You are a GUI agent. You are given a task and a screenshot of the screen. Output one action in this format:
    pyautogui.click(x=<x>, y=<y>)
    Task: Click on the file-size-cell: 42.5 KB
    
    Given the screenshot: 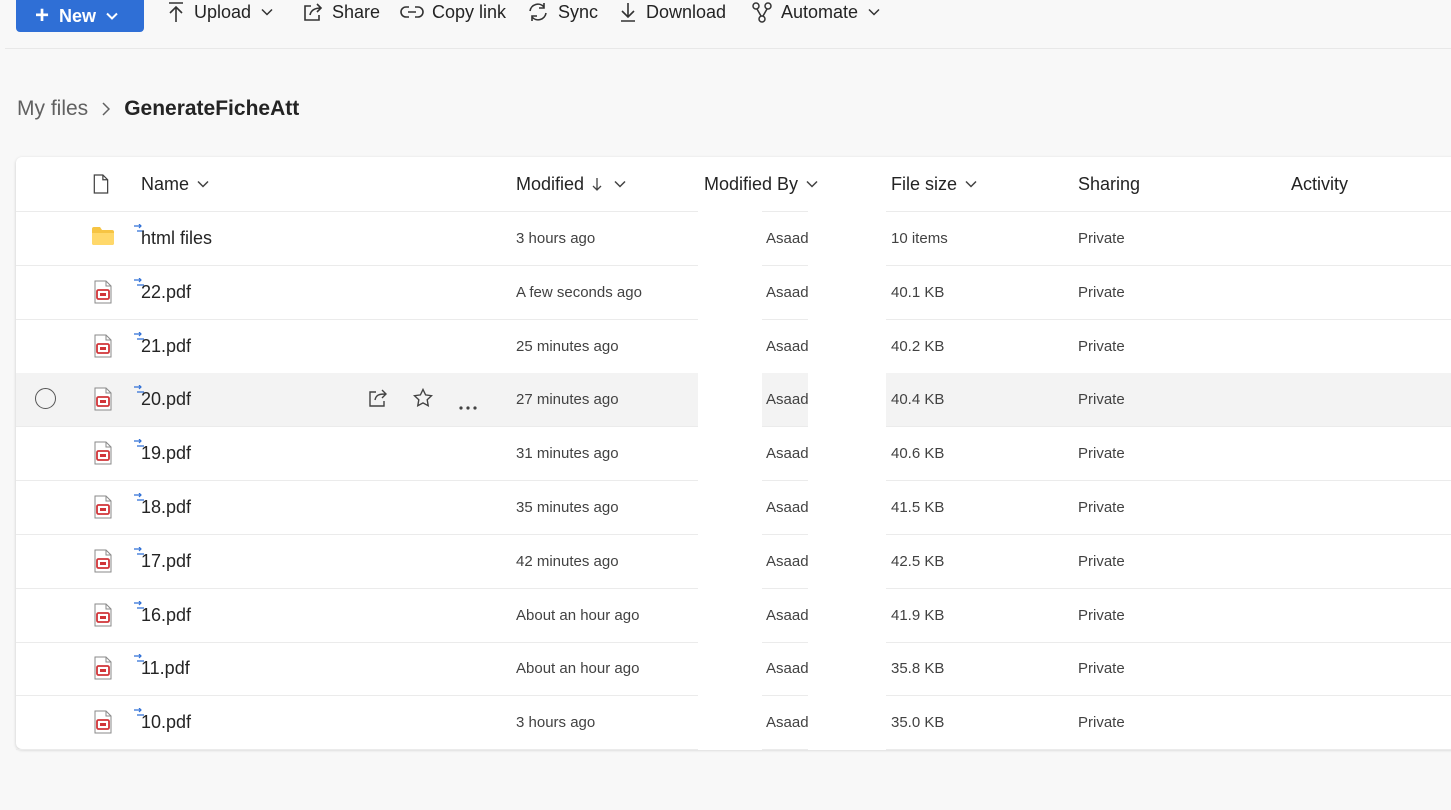 What is the action you would take?
    pyautogui.click(x=918, y=561)
    